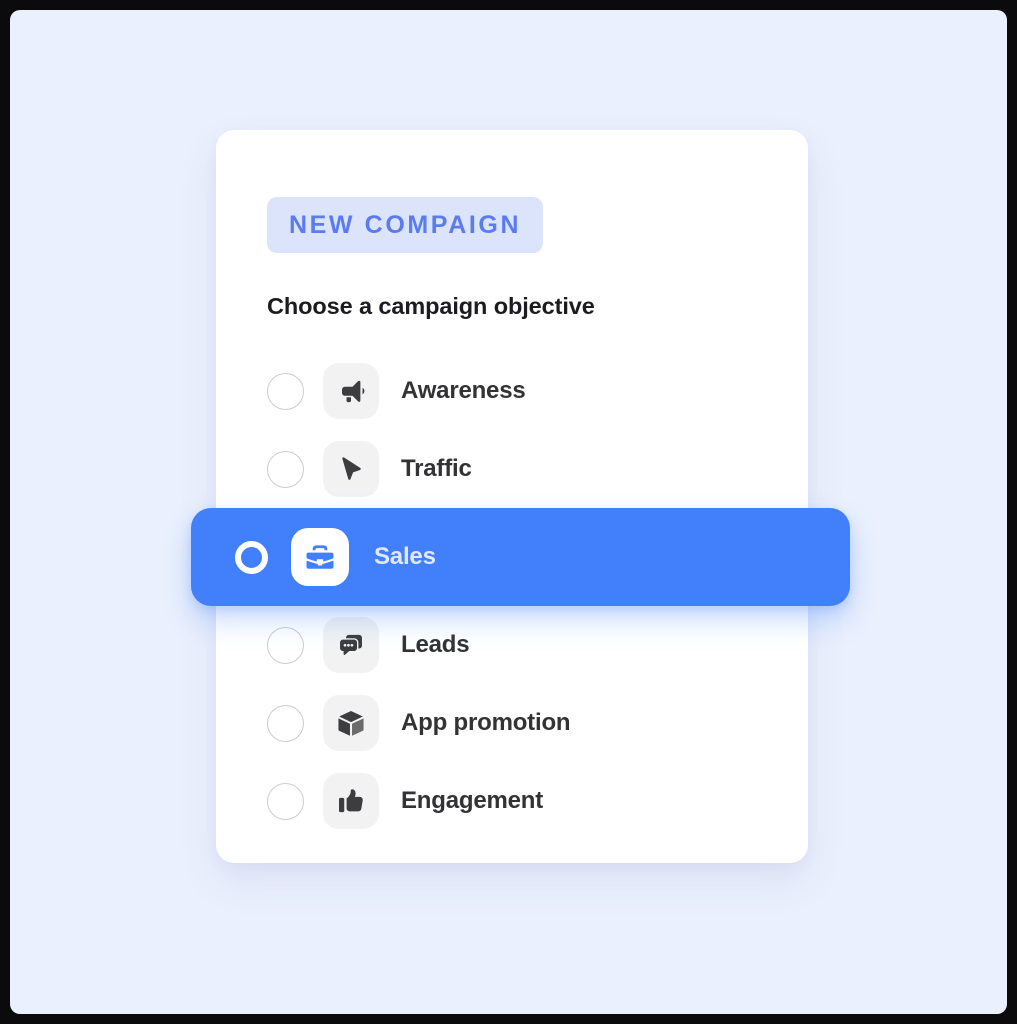 The height and width of the screenshot is (1024, 1017). I want to click on objective-label-app-promotion: App promotion, so click(486, 722).